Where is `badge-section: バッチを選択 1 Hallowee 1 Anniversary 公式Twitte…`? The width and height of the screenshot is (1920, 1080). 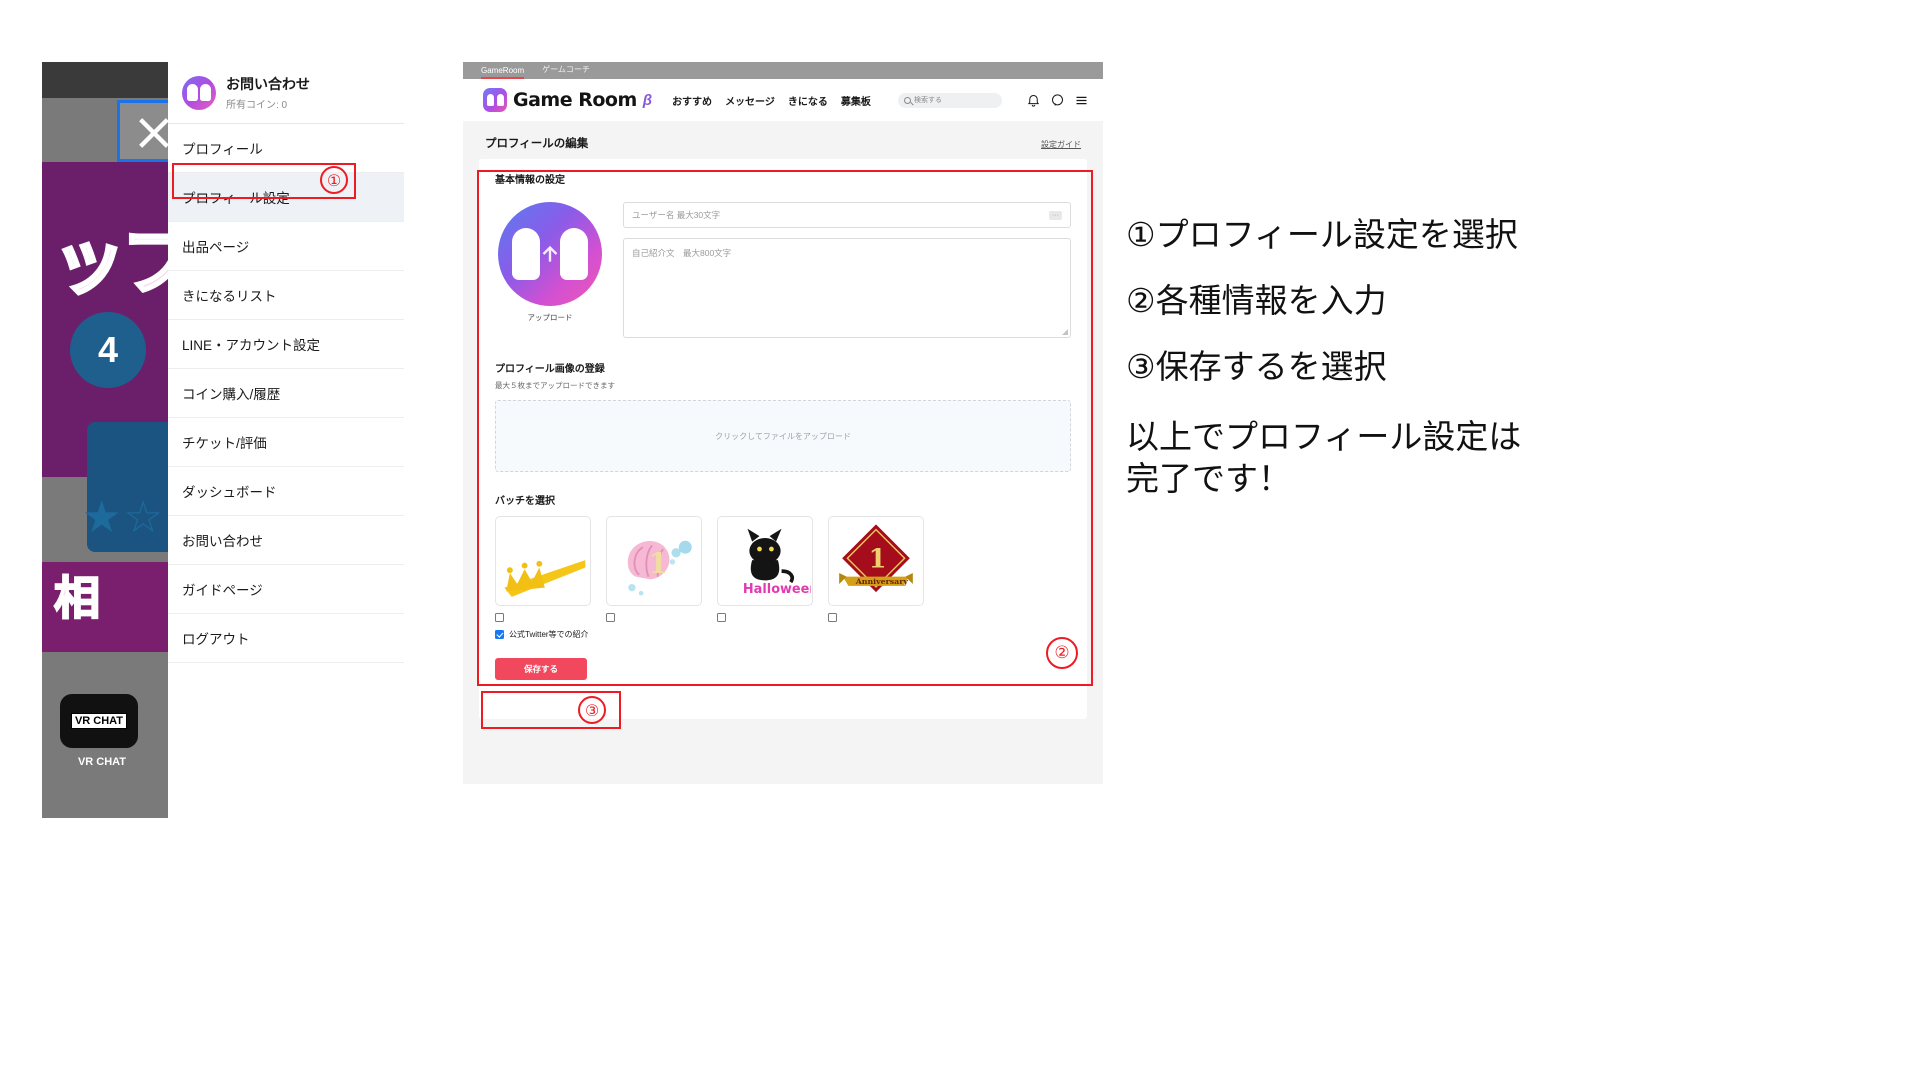 badge-section: バッチを選択 1 Hallowee 1 Anniversary 公式Twitte… is located at coordinates (783, 566).